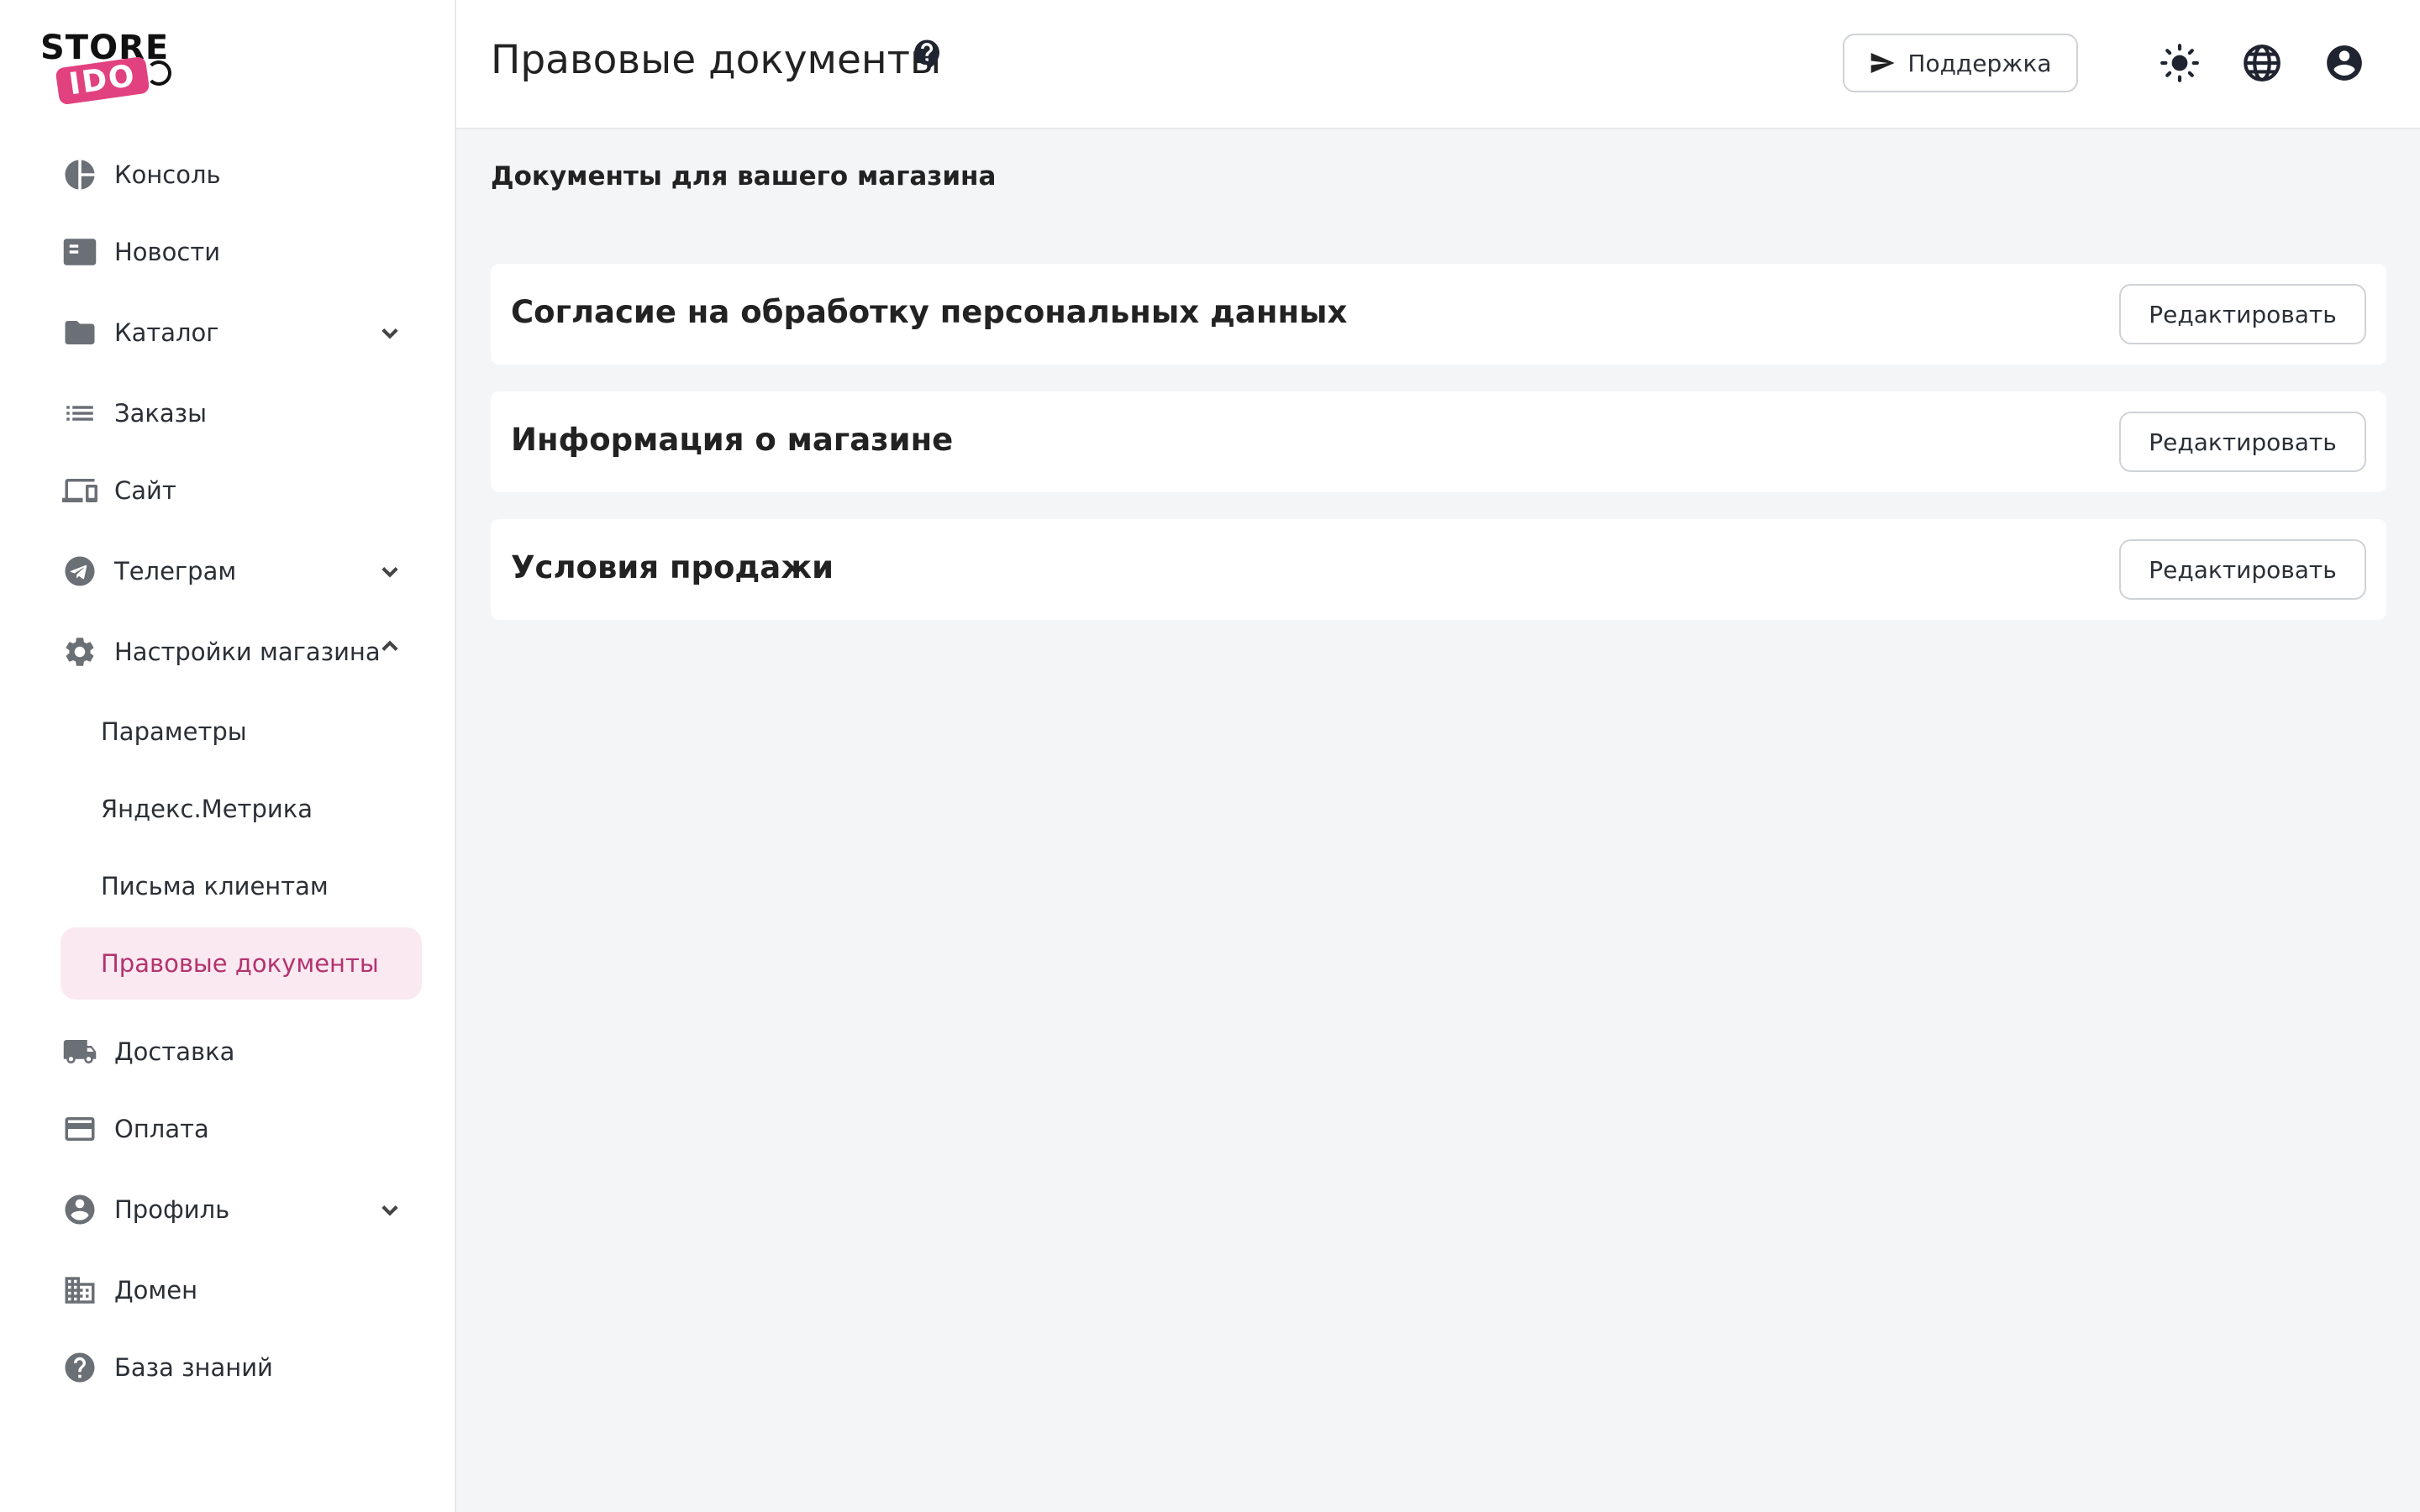  Describe the element at coordinates (167, 252) in the screenshot. I see `sidebar-item-label: Новости` at that location.